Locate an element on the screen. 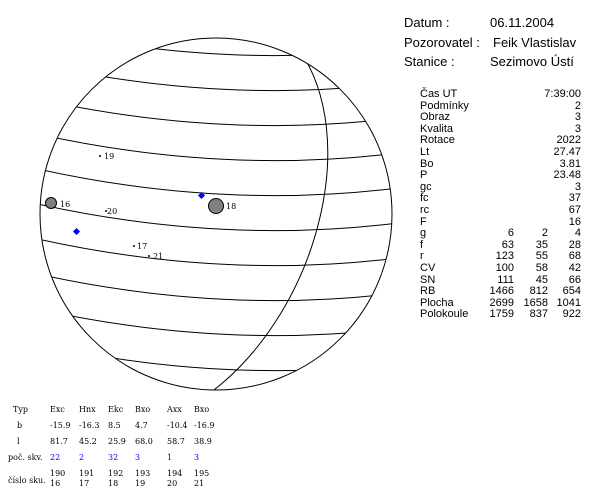 The width and height of the screenshot is (595, 502). cell: 45.2 is located at coordinates (88, 441).